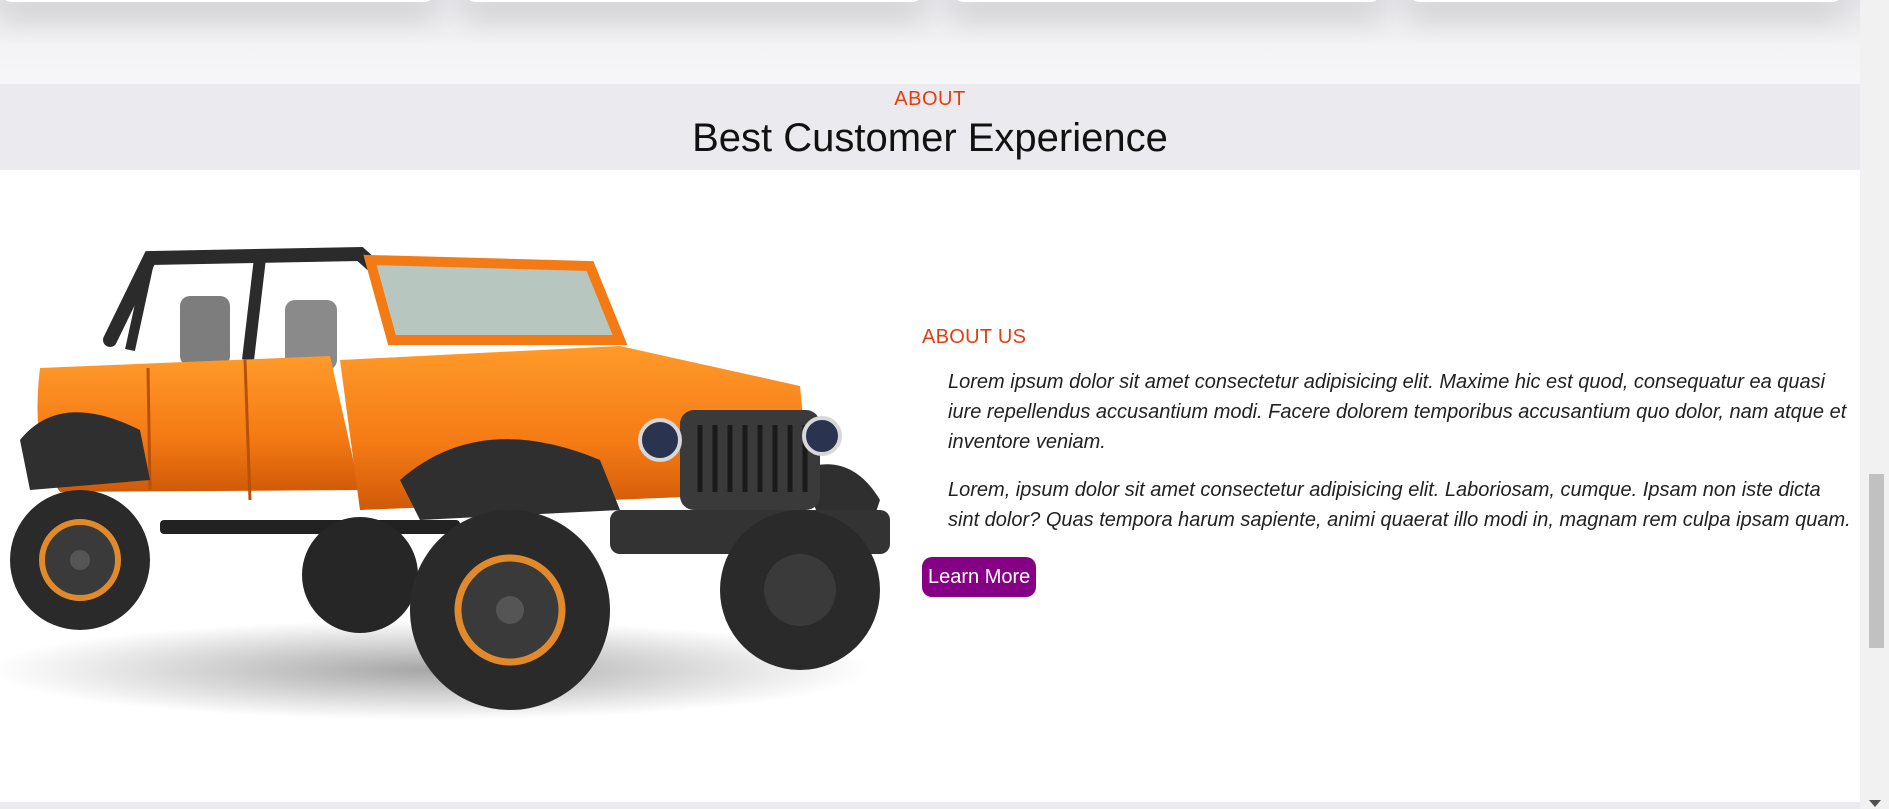 This screenshot has width=1889, height=809. Describe the element at coordinates (1876, 561) in the screenshot. I see `scrollbar-thumb` at that location.